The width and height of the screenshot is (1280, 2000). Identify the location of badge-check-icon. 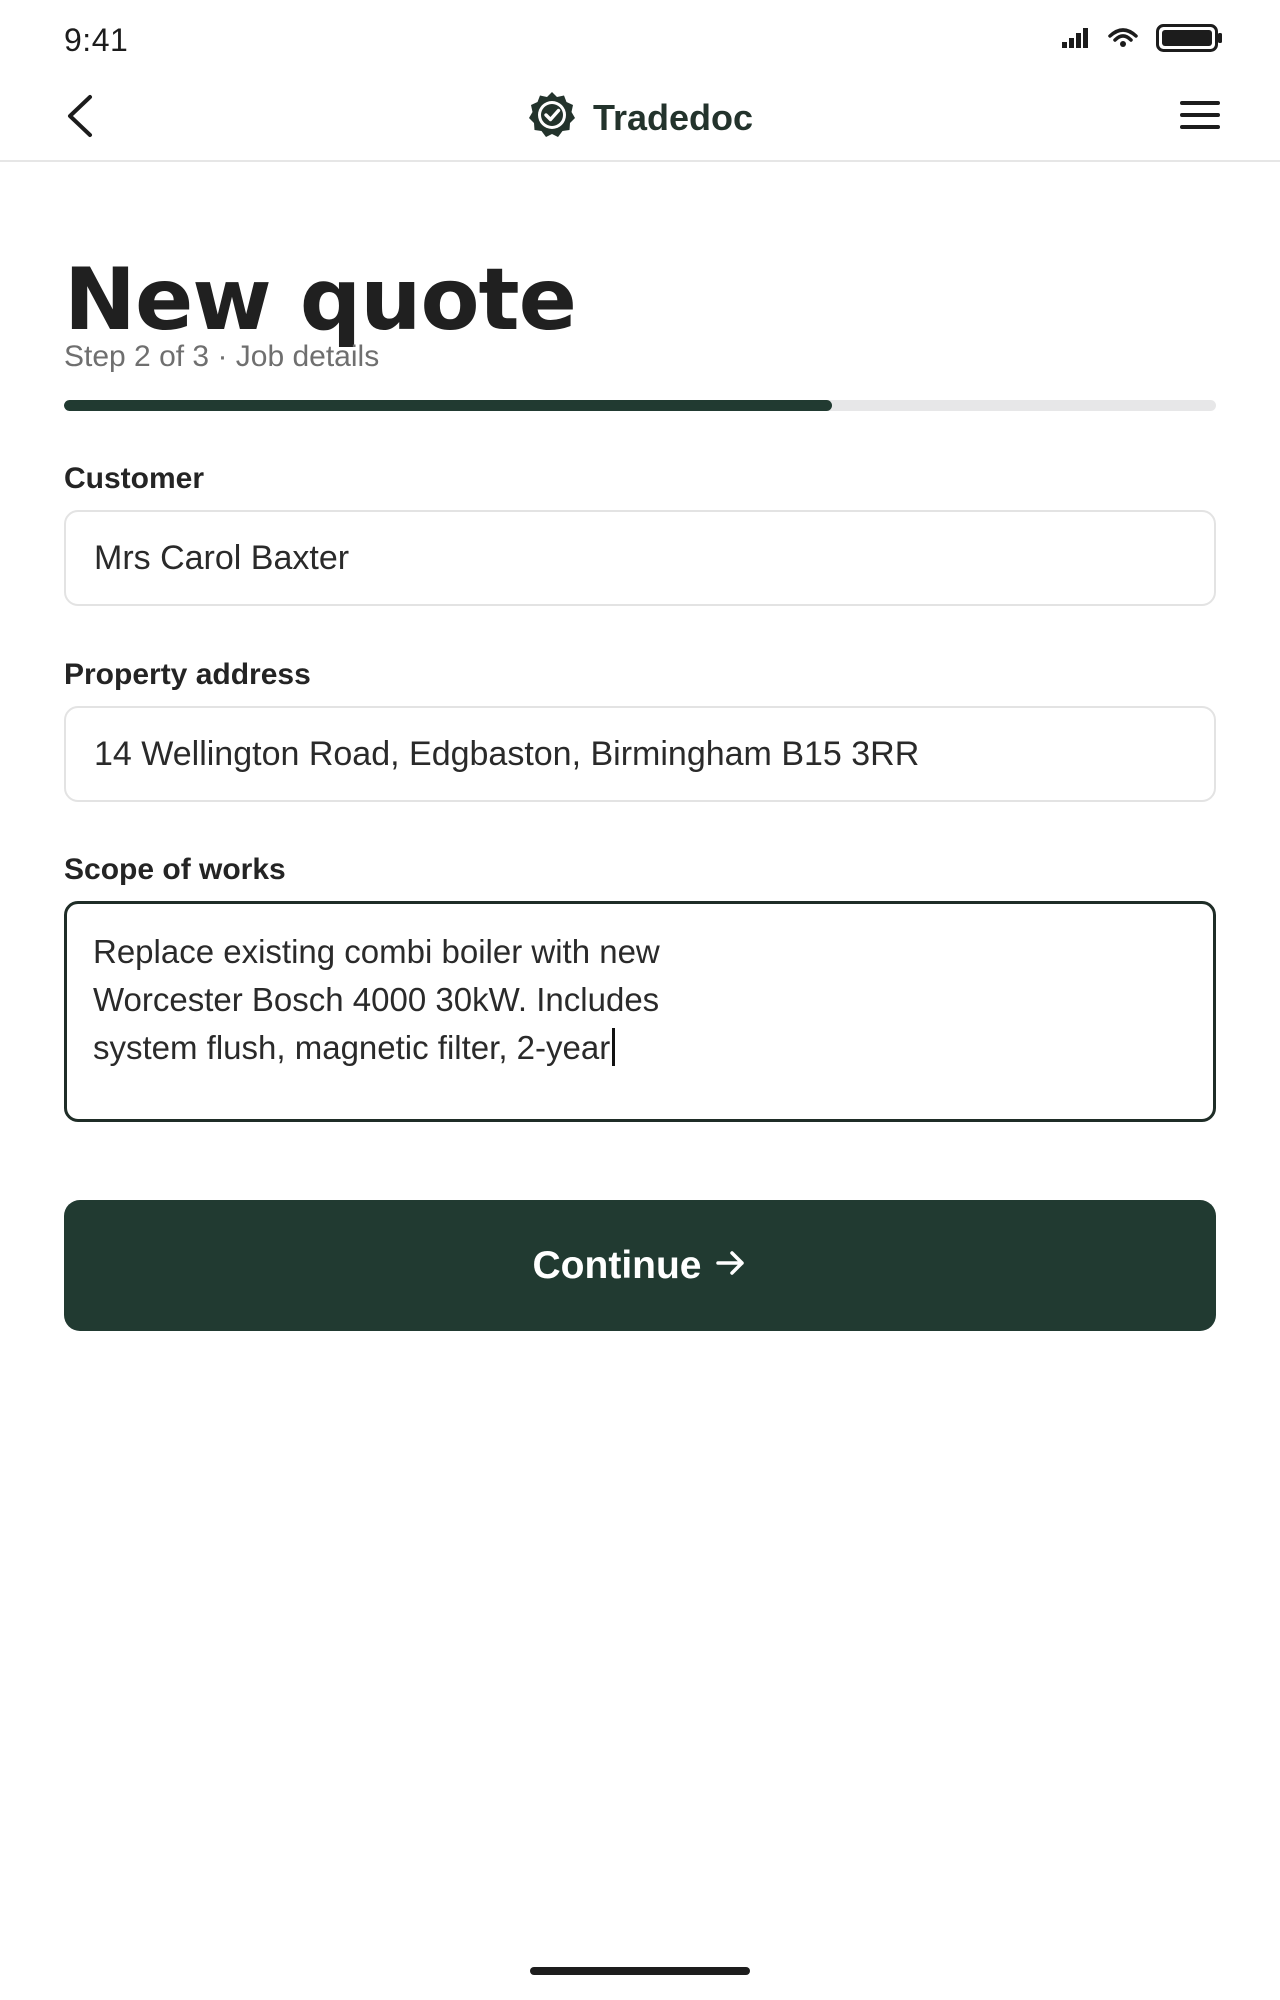
(552, 117).